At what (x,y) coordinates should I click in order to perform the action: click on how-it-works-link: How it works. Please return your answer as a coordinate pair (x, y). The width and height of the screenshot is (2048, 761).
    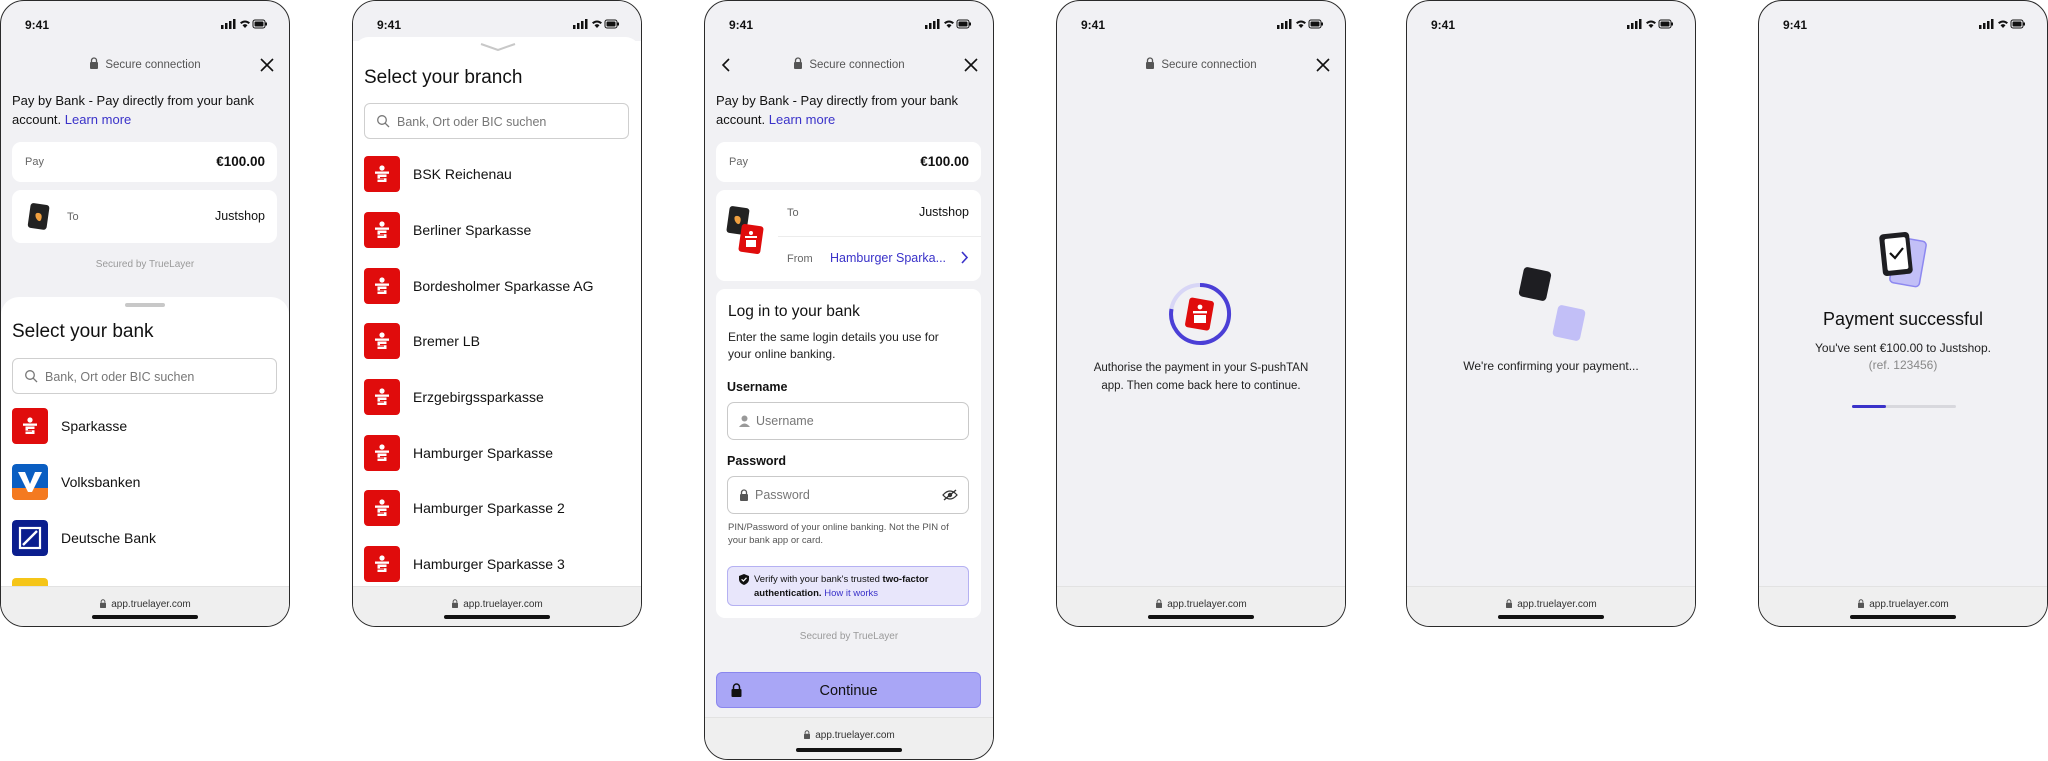
    Looking at the image, I should click on (851, 593).